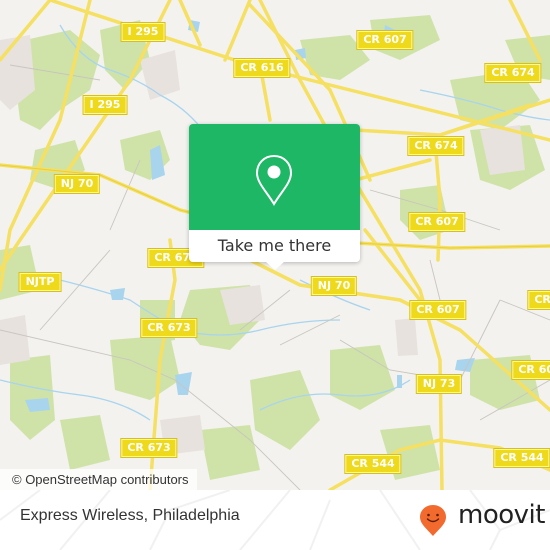  I want to click on place-name: Express Wireless, Philadelphia, so click(130, 515).